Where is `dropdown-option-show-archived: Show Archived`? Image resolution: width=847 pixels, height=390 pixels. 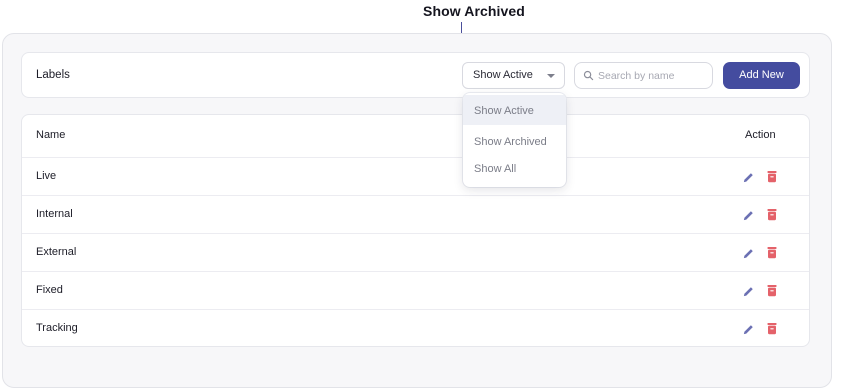 dropdown-option-show-archived: Show Archived is located at coordinates (514, 141).